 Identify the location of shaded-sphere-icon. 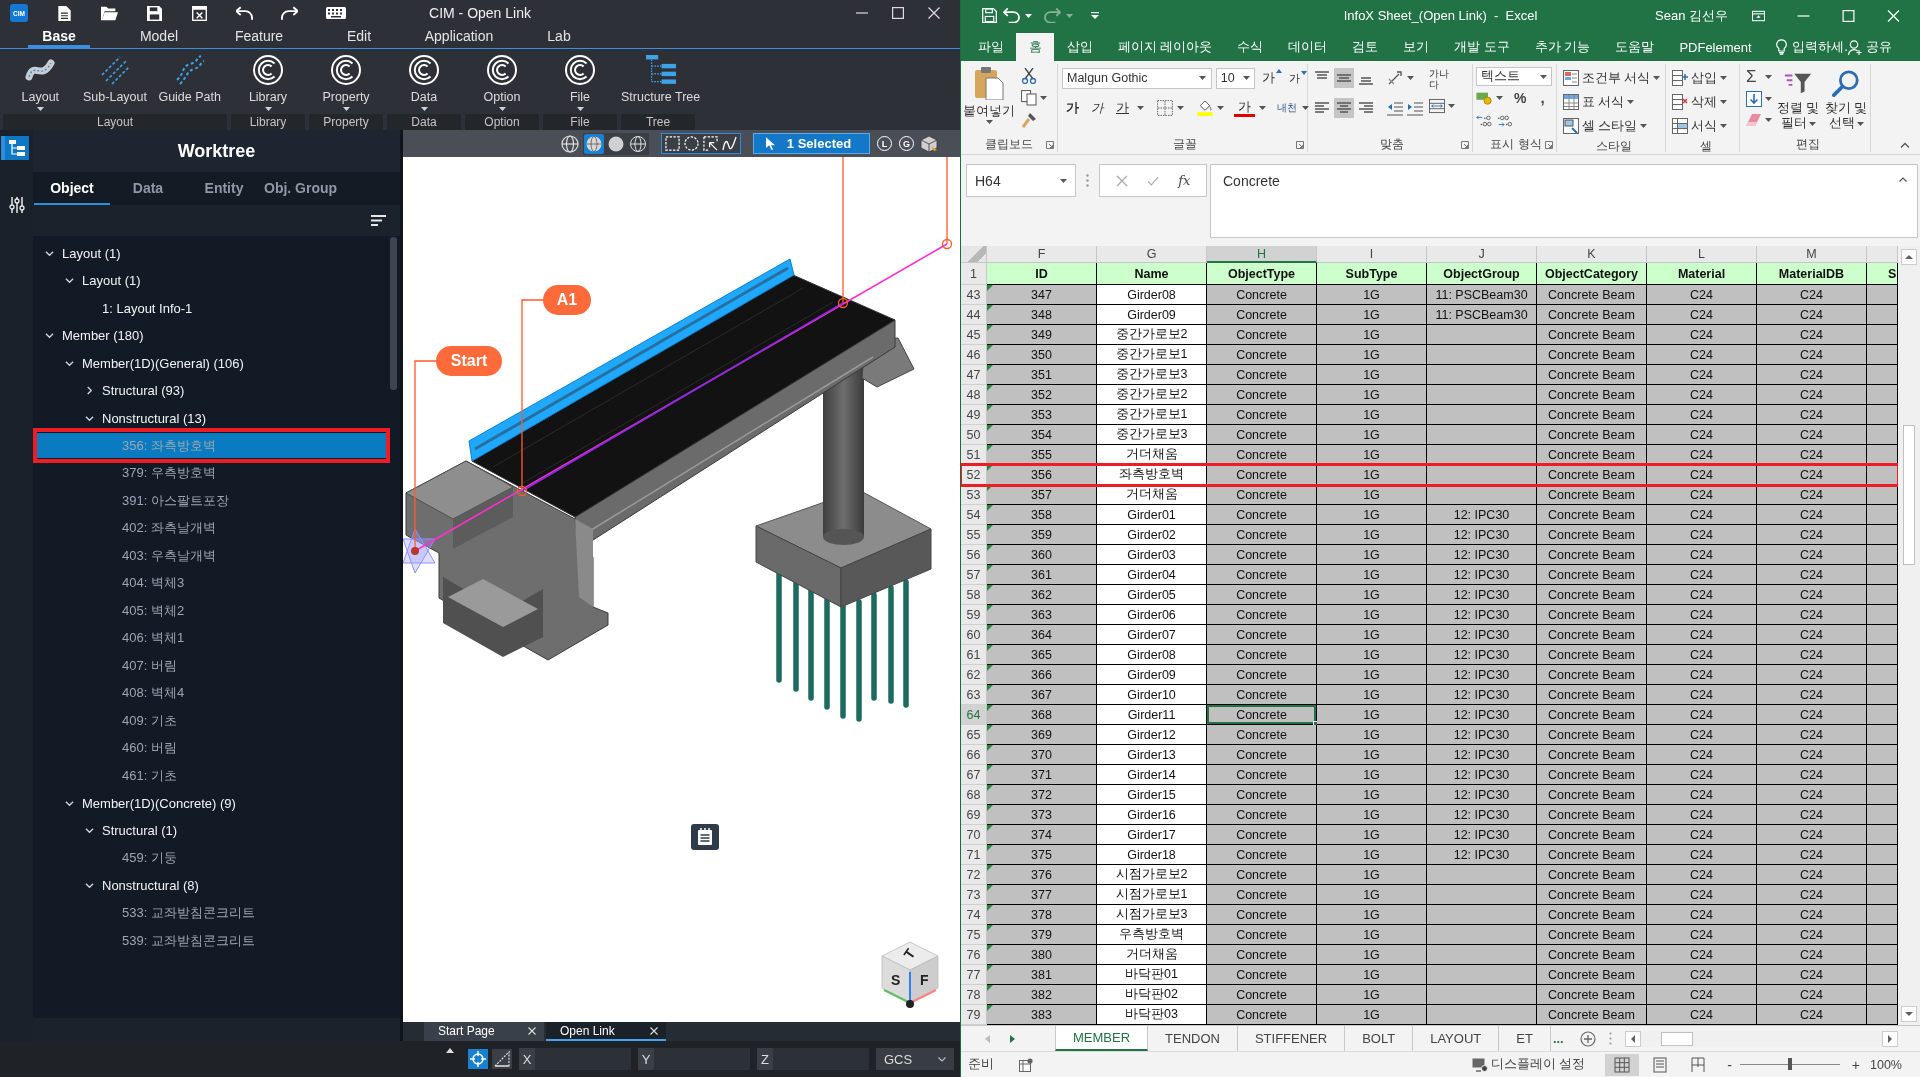
(594, 143).